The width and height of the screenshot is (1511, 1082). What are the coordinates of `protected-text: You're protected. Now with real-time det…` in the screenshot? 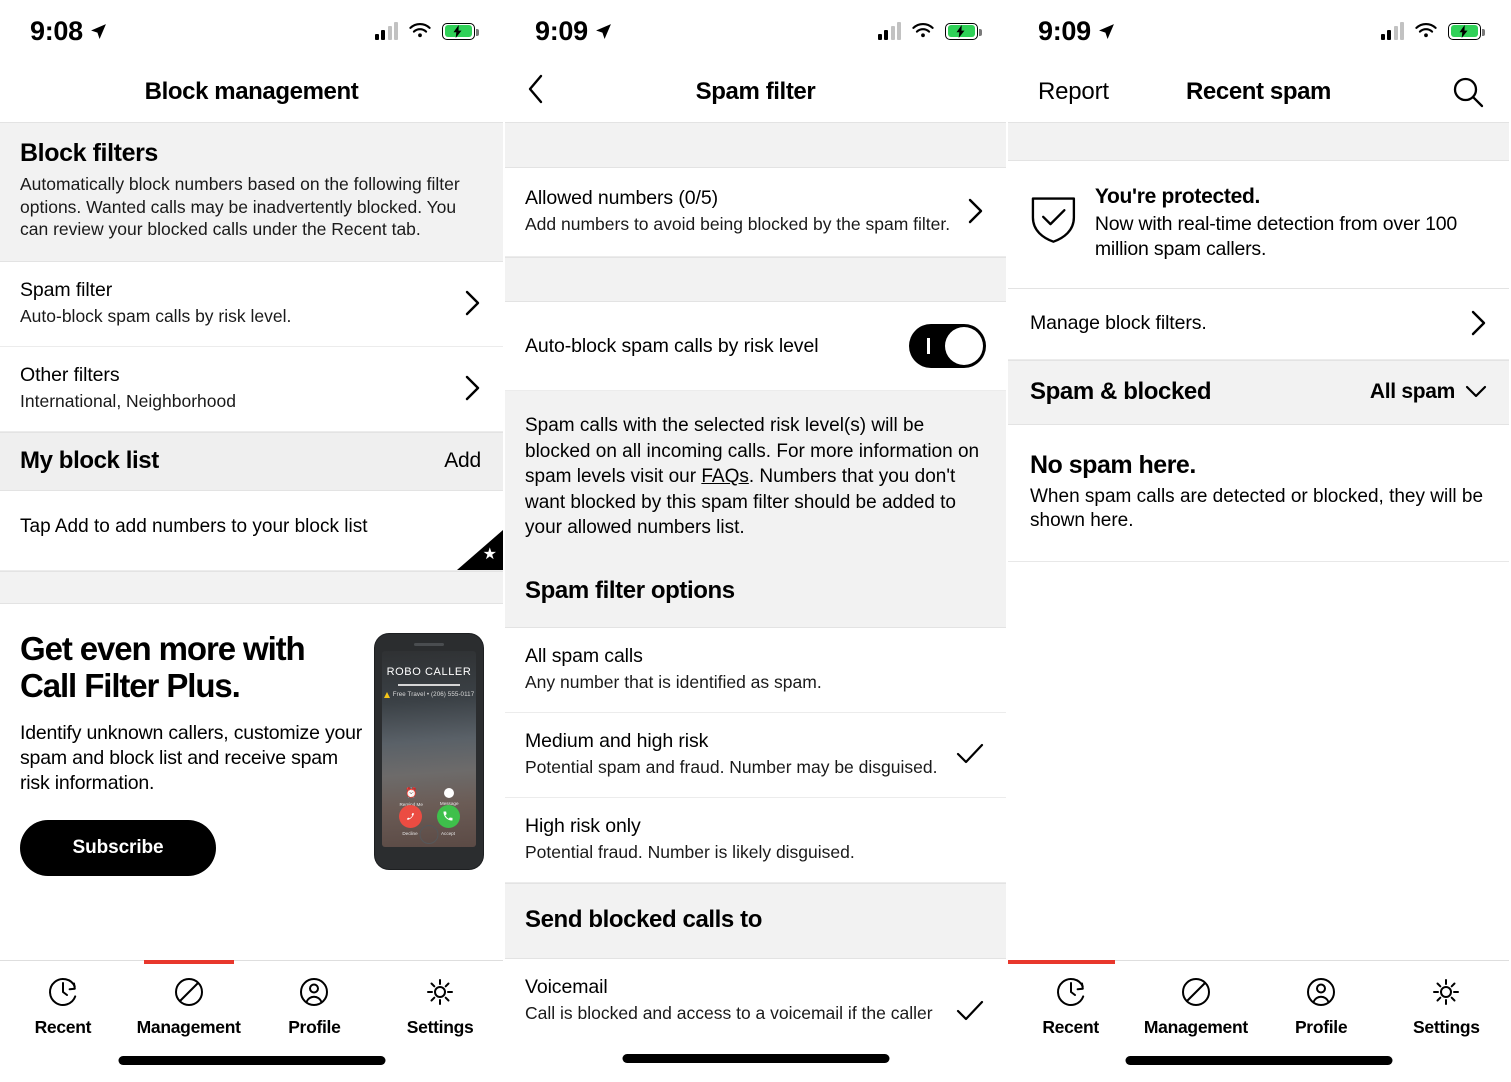 It's located at (1292, 223).